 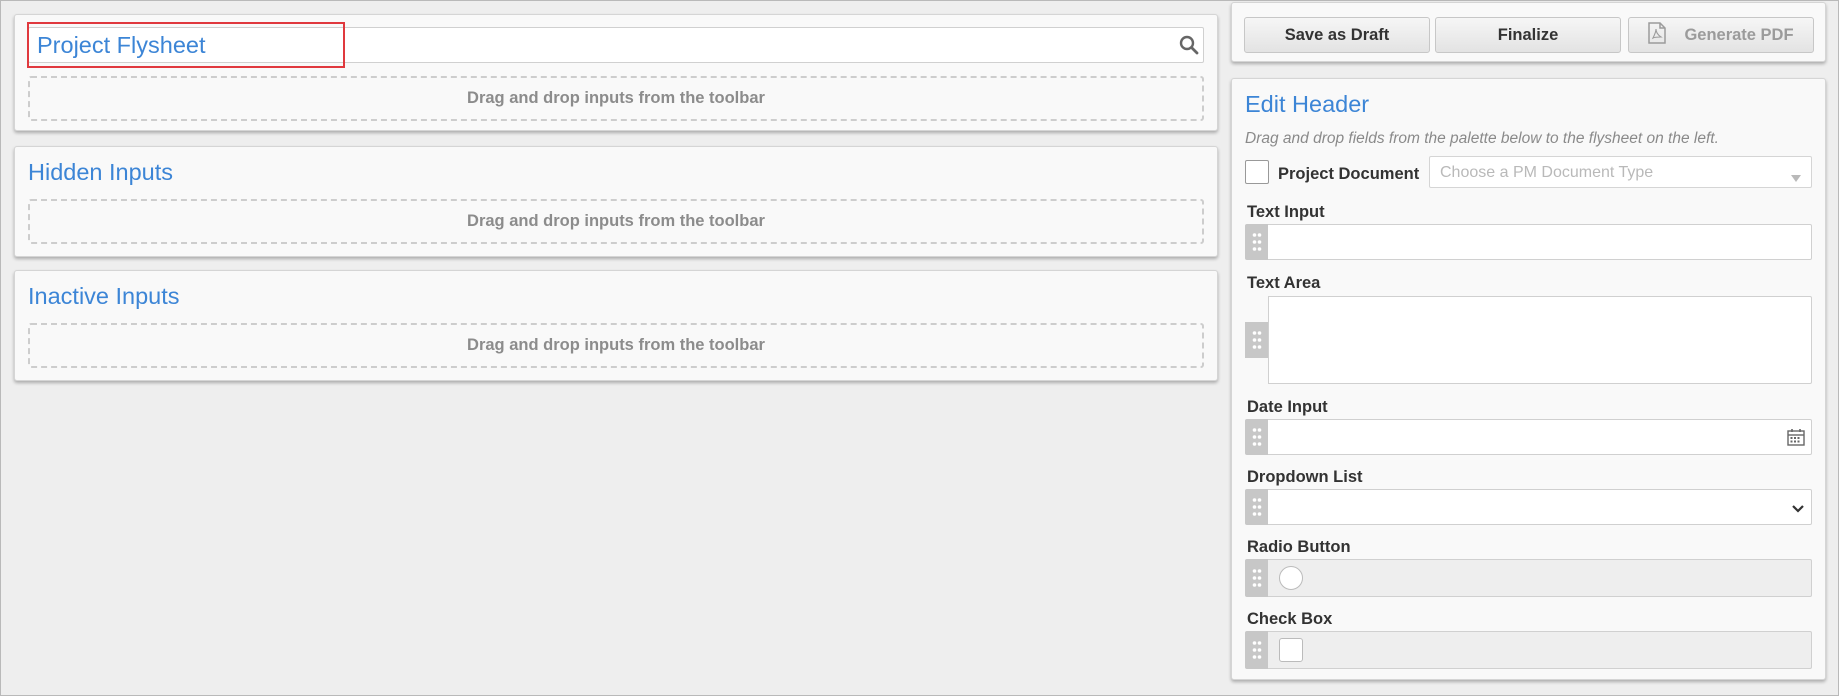 I want to click on generate-pdf-button: Generate PDF, so click(x=1721, y=35).